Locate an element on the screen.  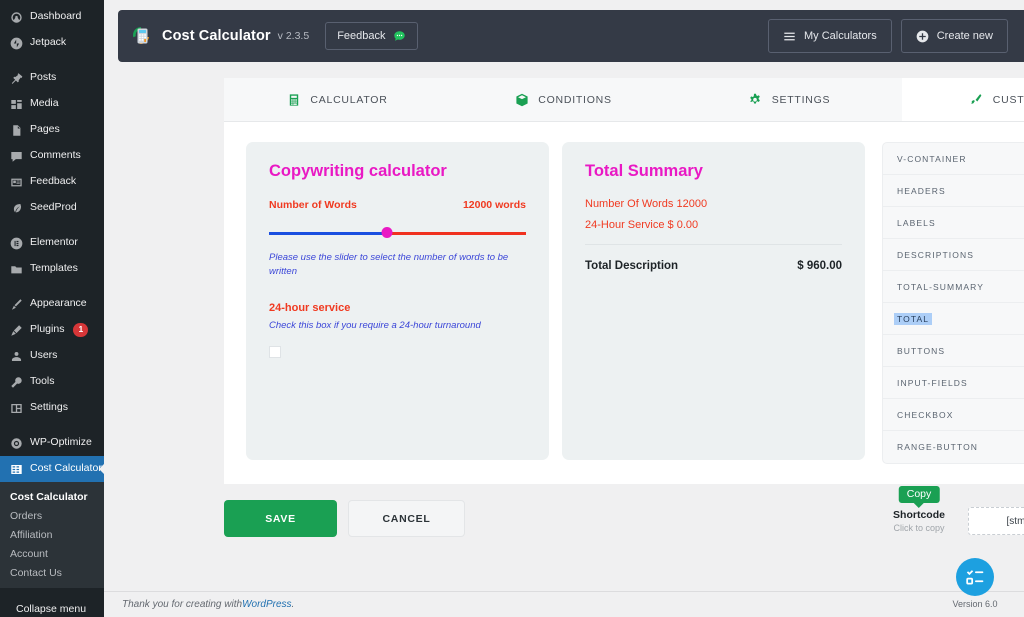
cancel-button: CANCEL is located at coordinates (406, 518).